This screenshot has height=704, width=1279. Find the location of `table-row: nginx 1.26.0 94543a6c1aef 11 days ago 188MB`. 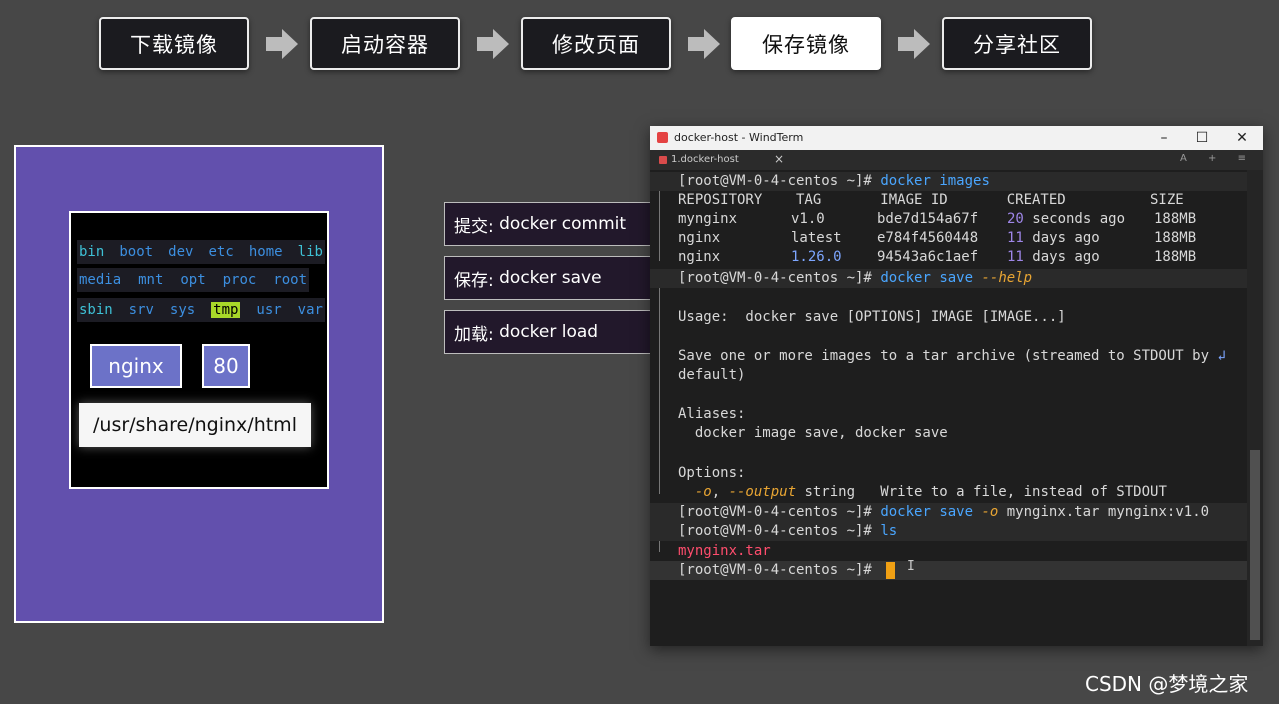

table-row: nginx 1.26.0 94543a6c1aef 11 days ago 188MB is located at coordinates (948, 257).